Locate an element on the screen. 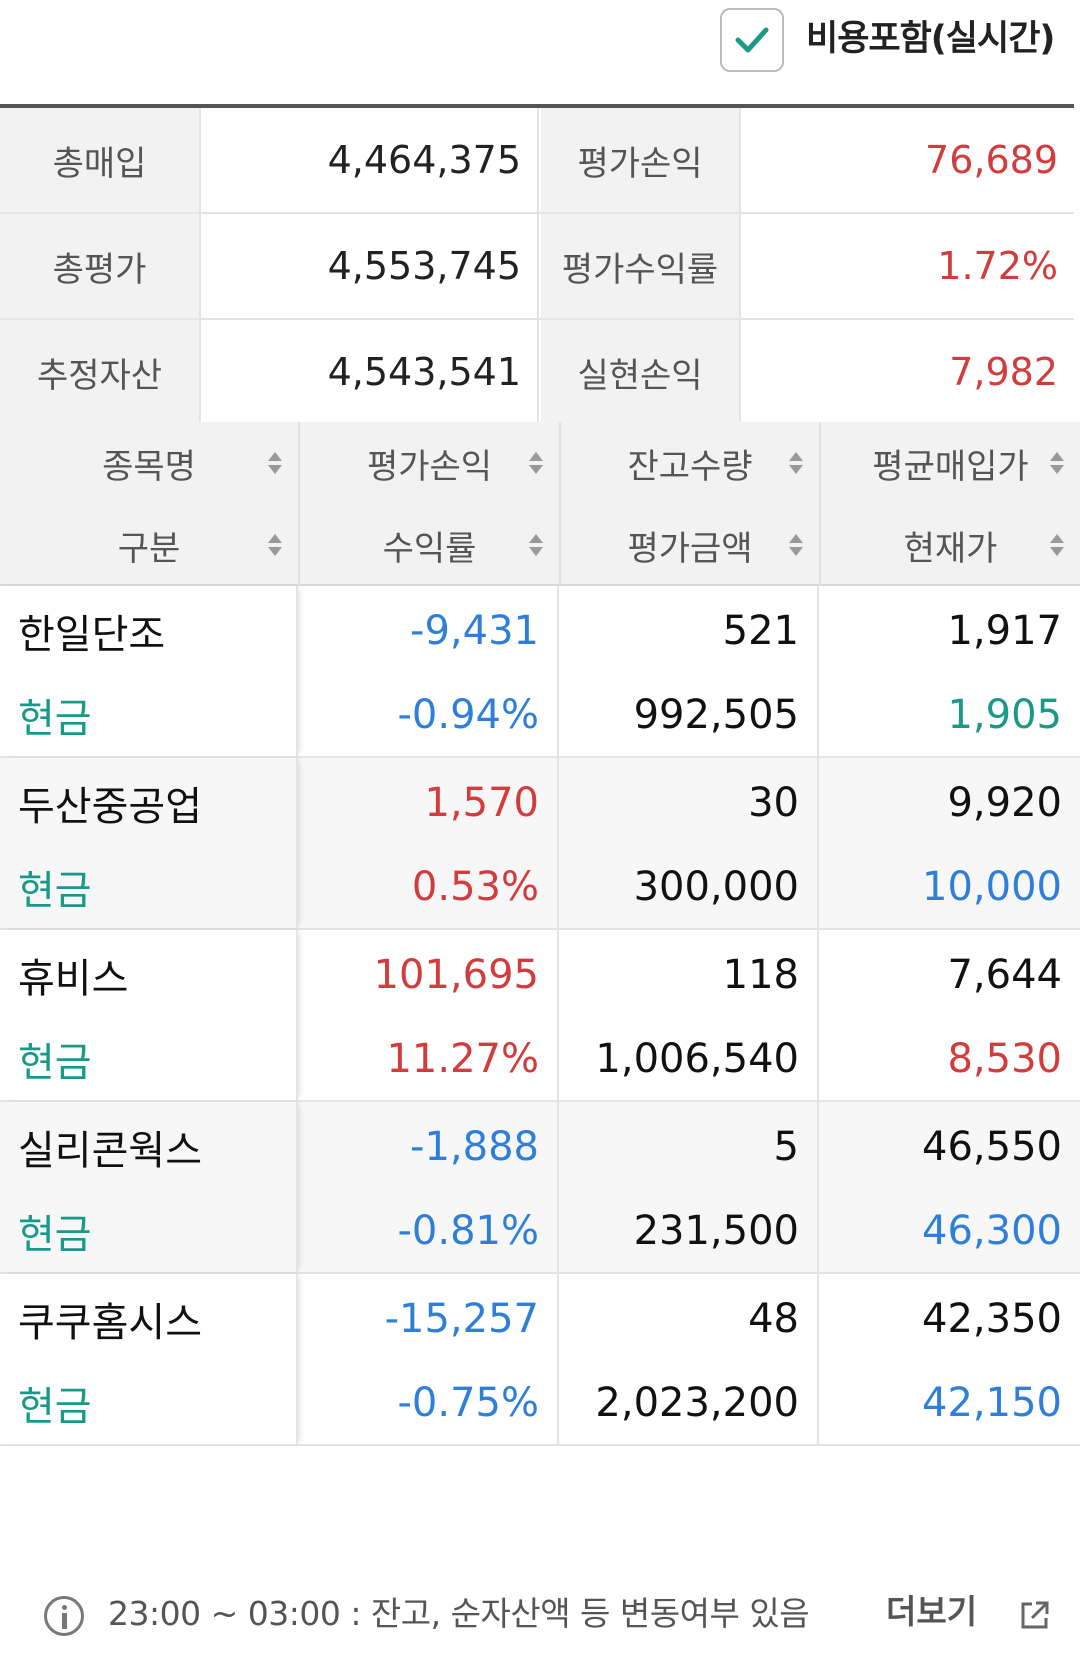 The image size is (1080, 1671). realized-pl-value: 7,982 is located at coordinates (908, 372).